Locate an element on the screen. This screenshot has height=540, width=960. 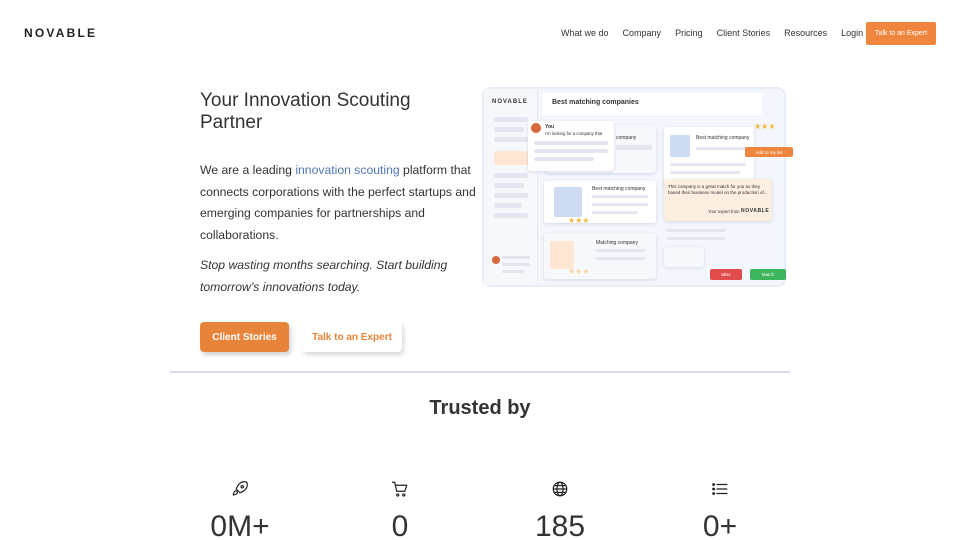
talk-to-expert-nav-button: Talk to an Expert is located at coordinates (901, 33).